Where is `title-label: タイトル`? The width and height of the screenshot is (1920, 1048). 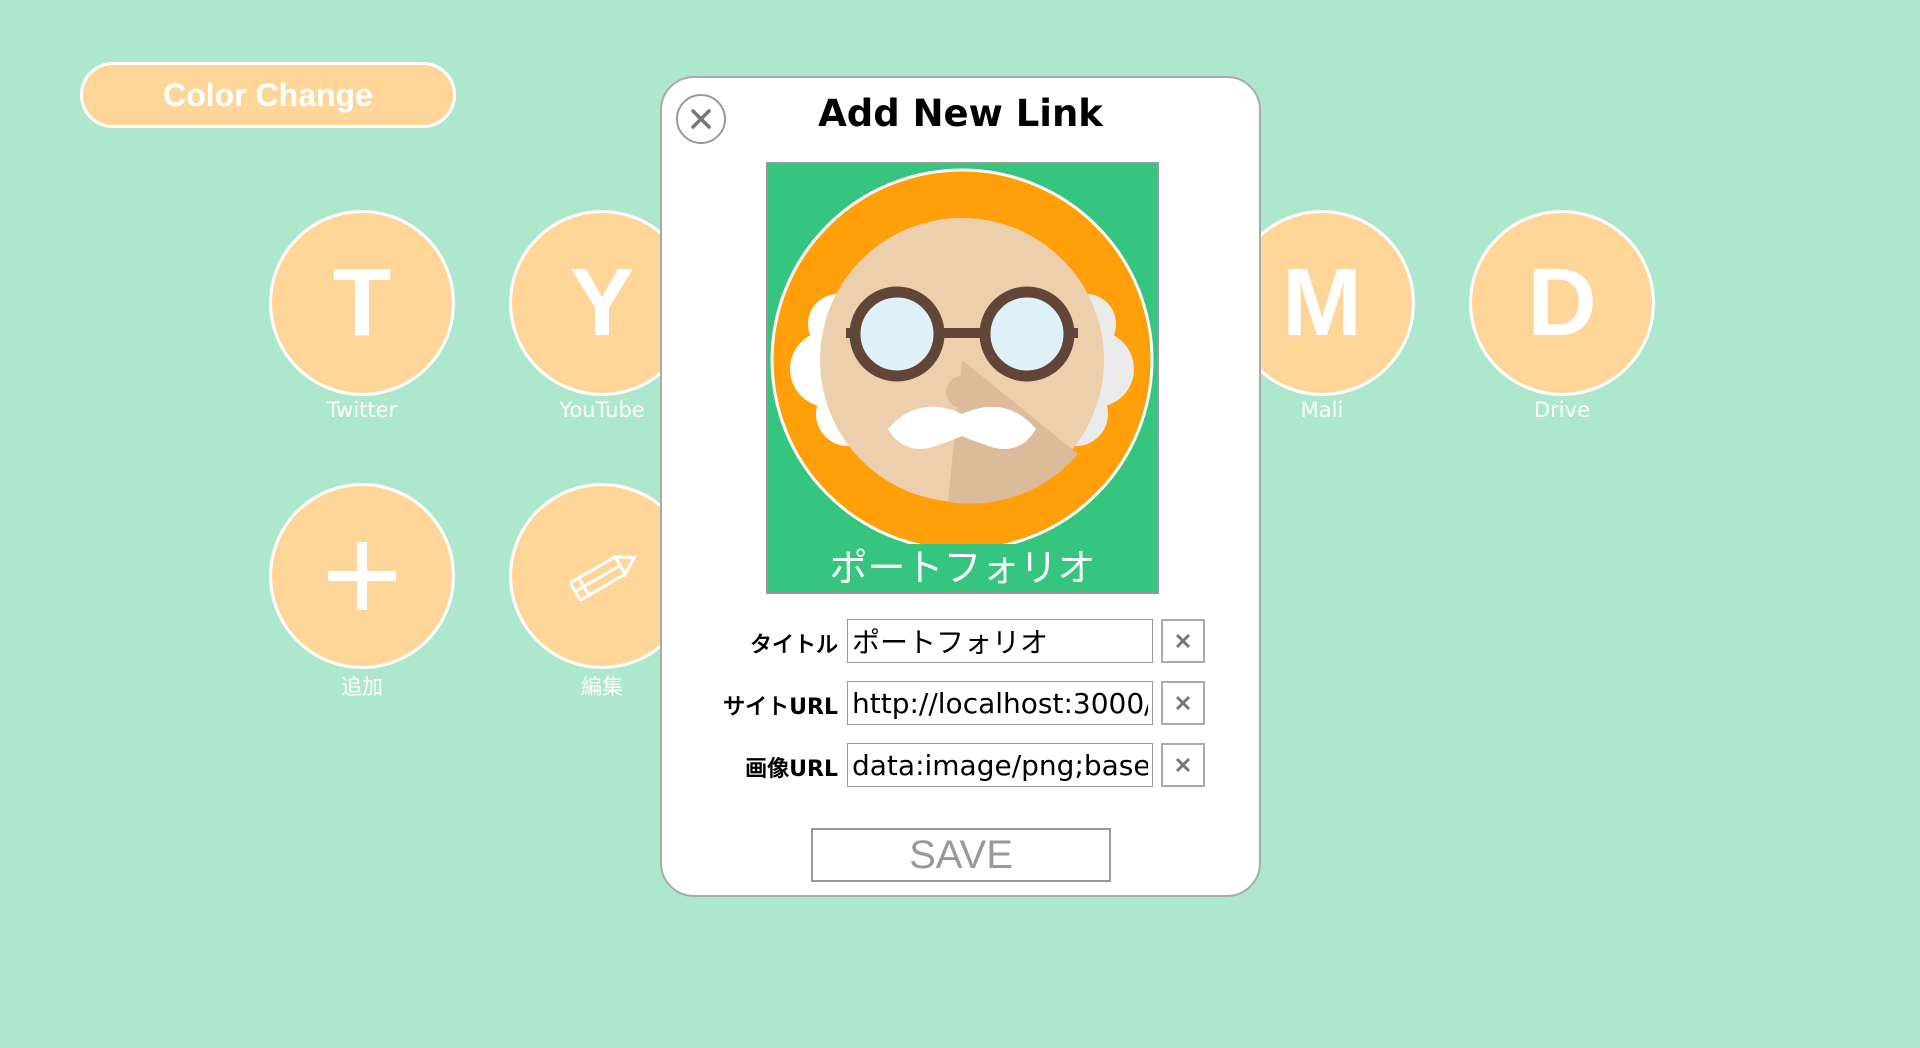 title-label: タイトル is located at coordinates (793, 645).